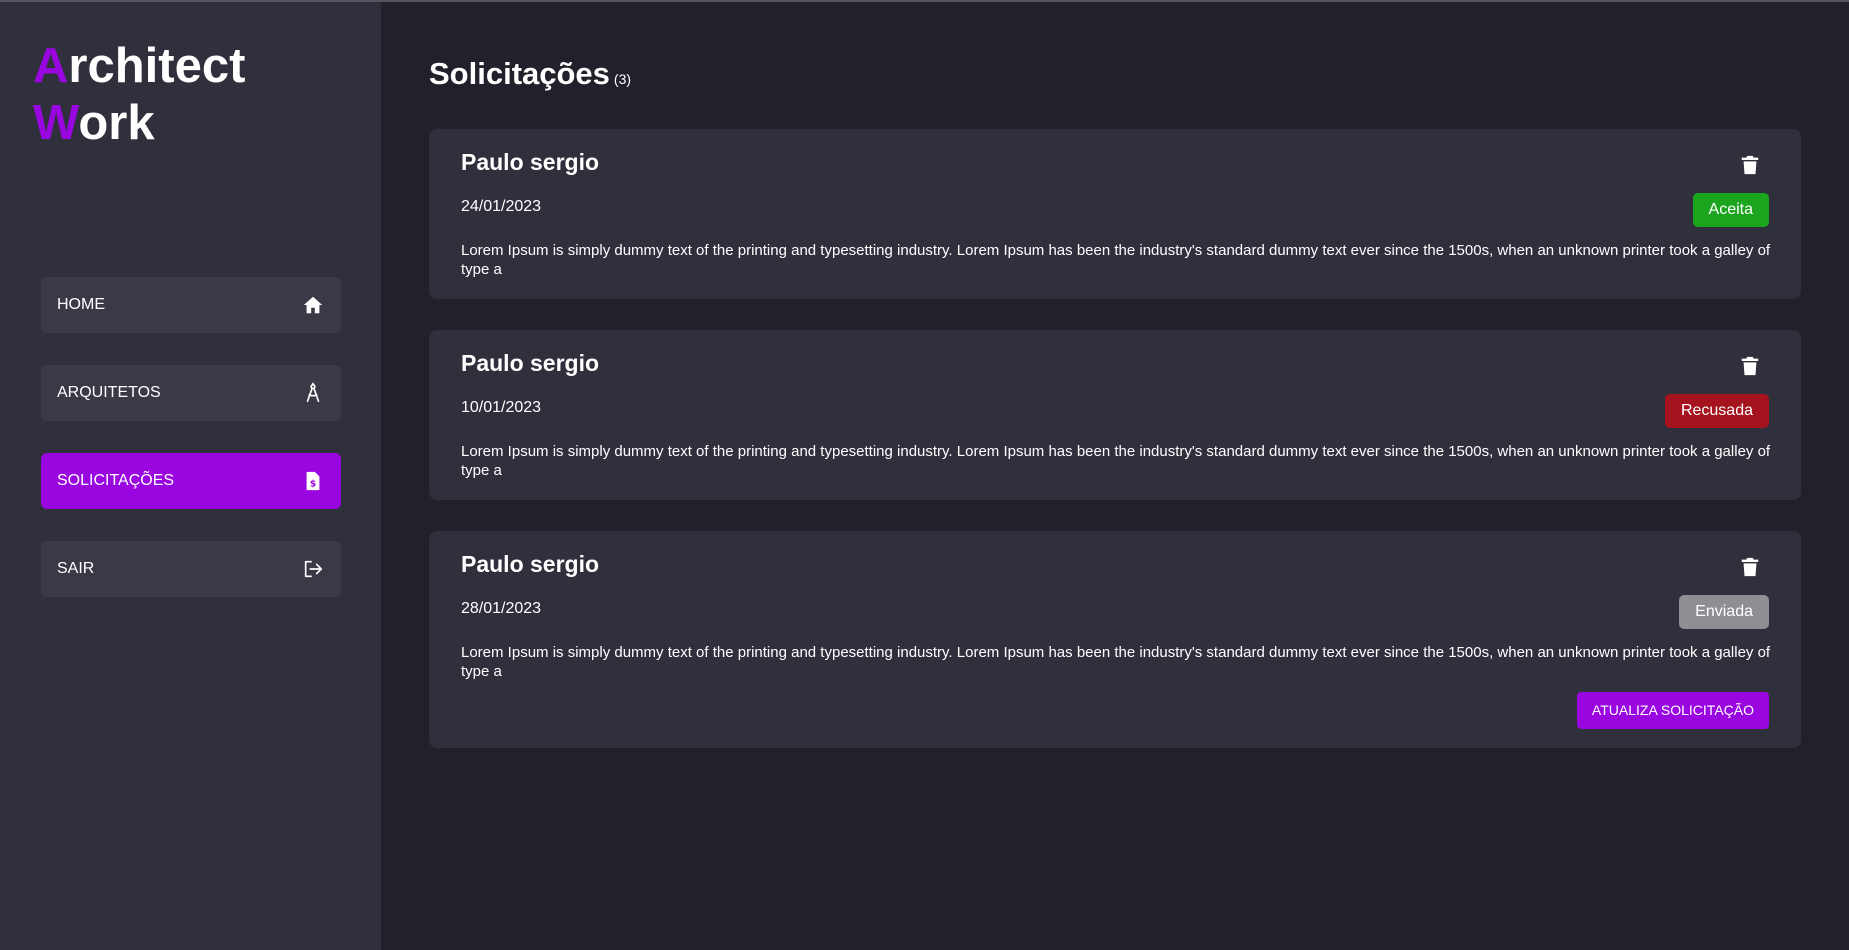 The height and width of the screenshot is (950, 1849). I want to click on sidebar-item-label: SAIR, so click(76, 568).